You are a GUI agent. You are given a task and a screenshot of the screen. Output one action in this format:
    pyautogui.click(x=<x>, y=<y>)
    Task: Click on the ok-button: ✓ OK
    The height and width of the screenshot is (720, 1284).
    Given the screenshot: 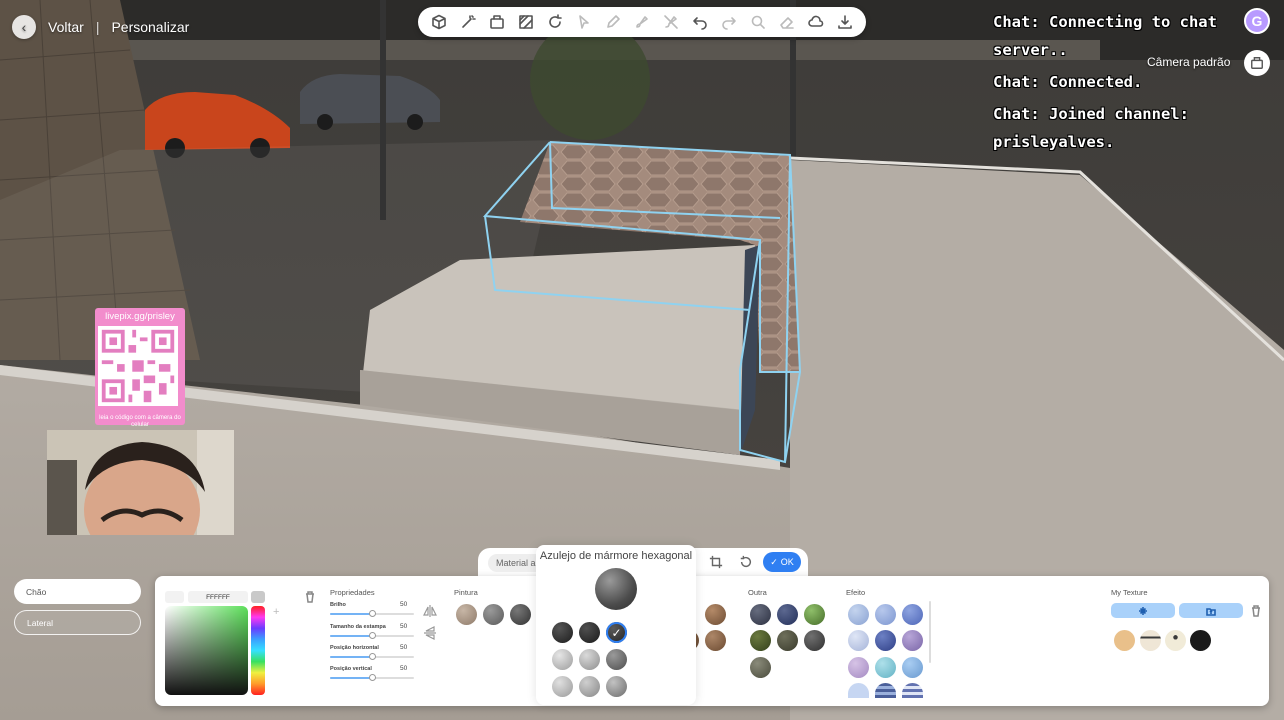 What is the action you would take?
    pyautogui.click(x=782, y=562)
    